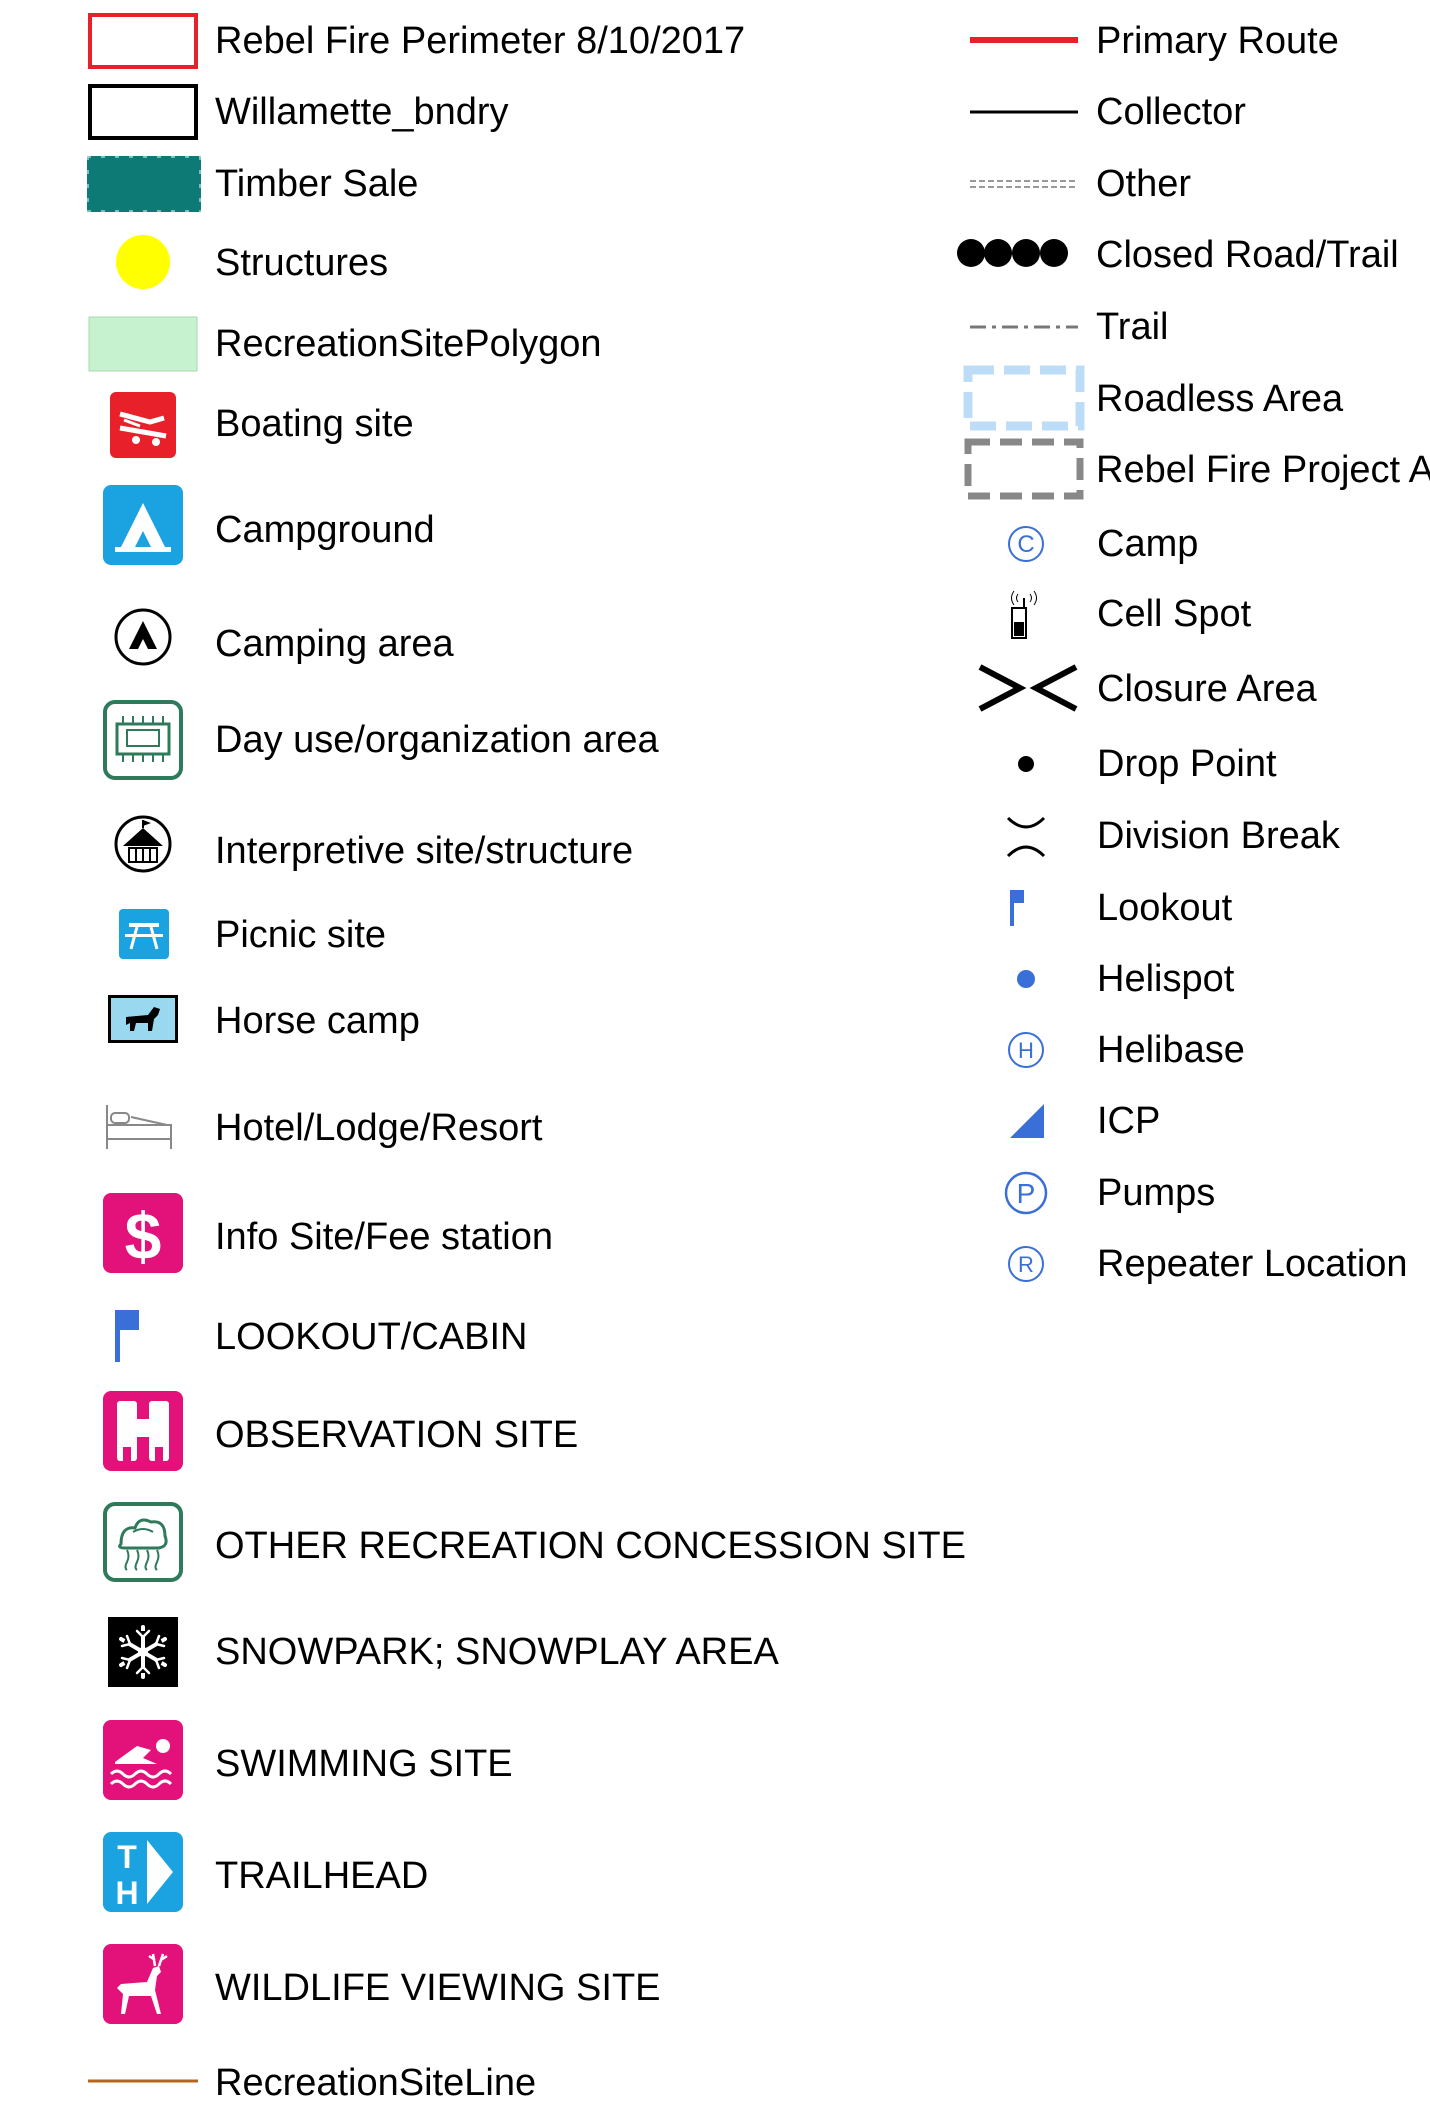 The height and width of the screenshot is (2118, 1430). I want to click on legend-item-helibase: H Helibase, so click(715, 1050).